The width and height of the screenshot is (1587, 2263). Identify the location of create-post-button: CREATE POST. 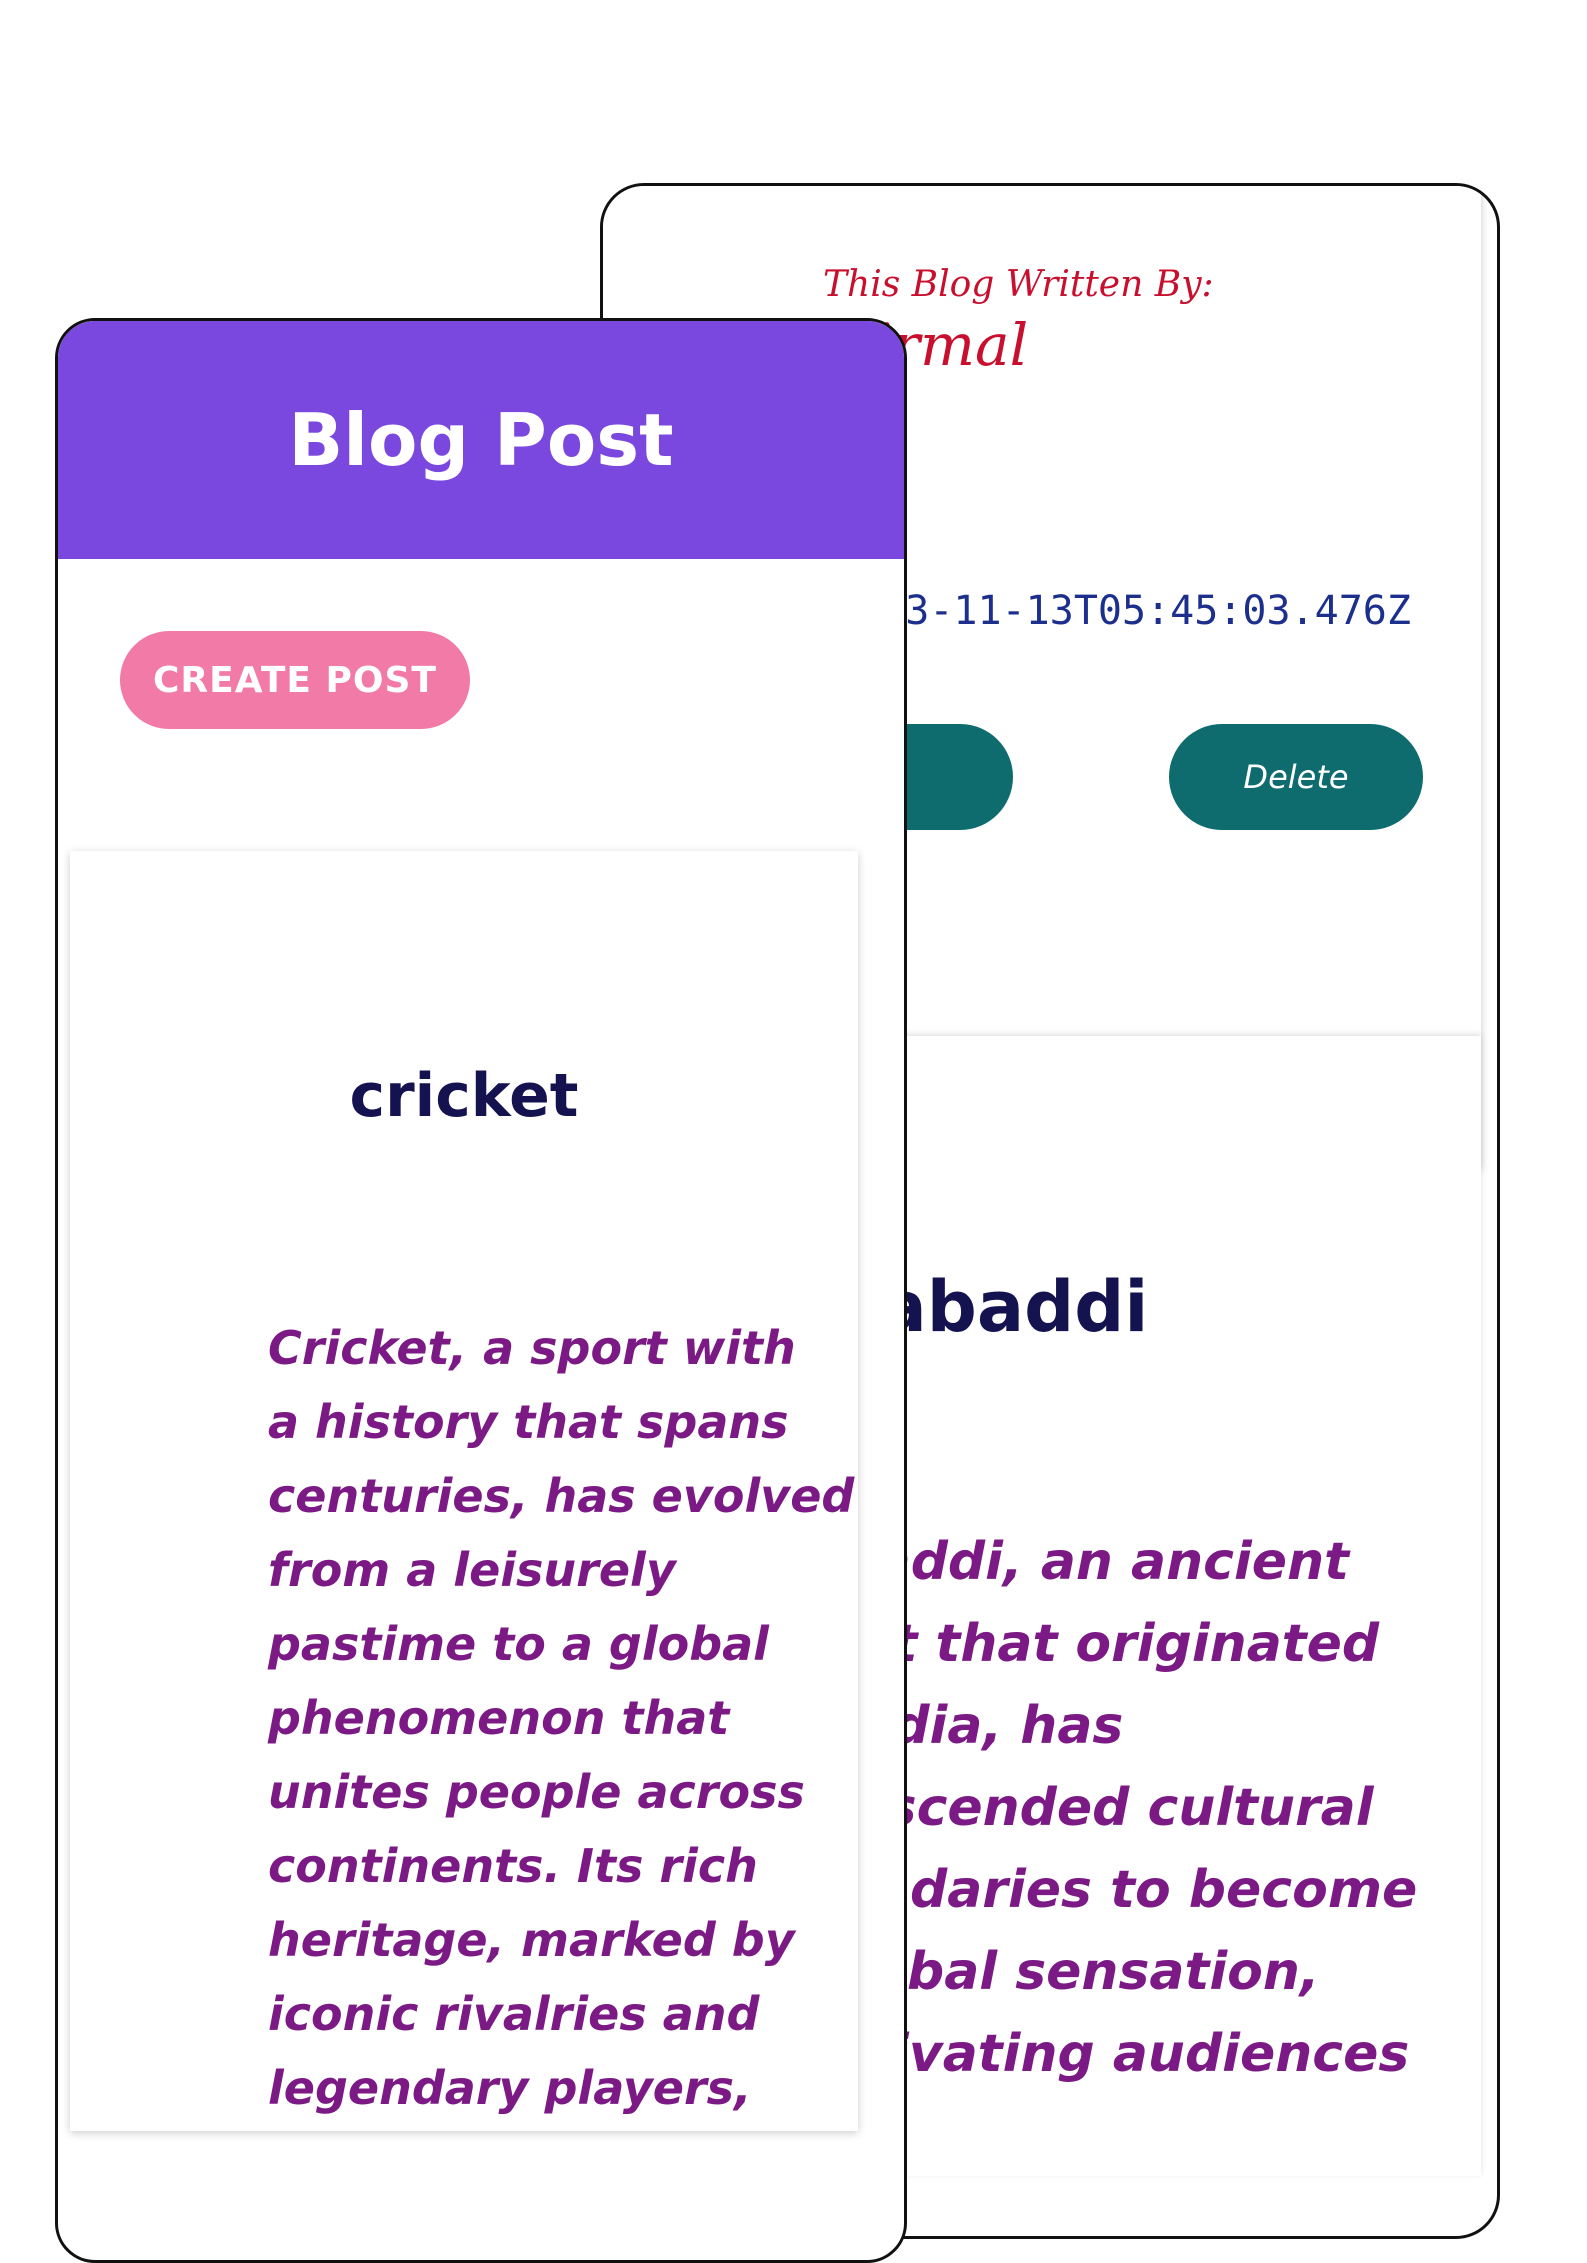
(295, 680).